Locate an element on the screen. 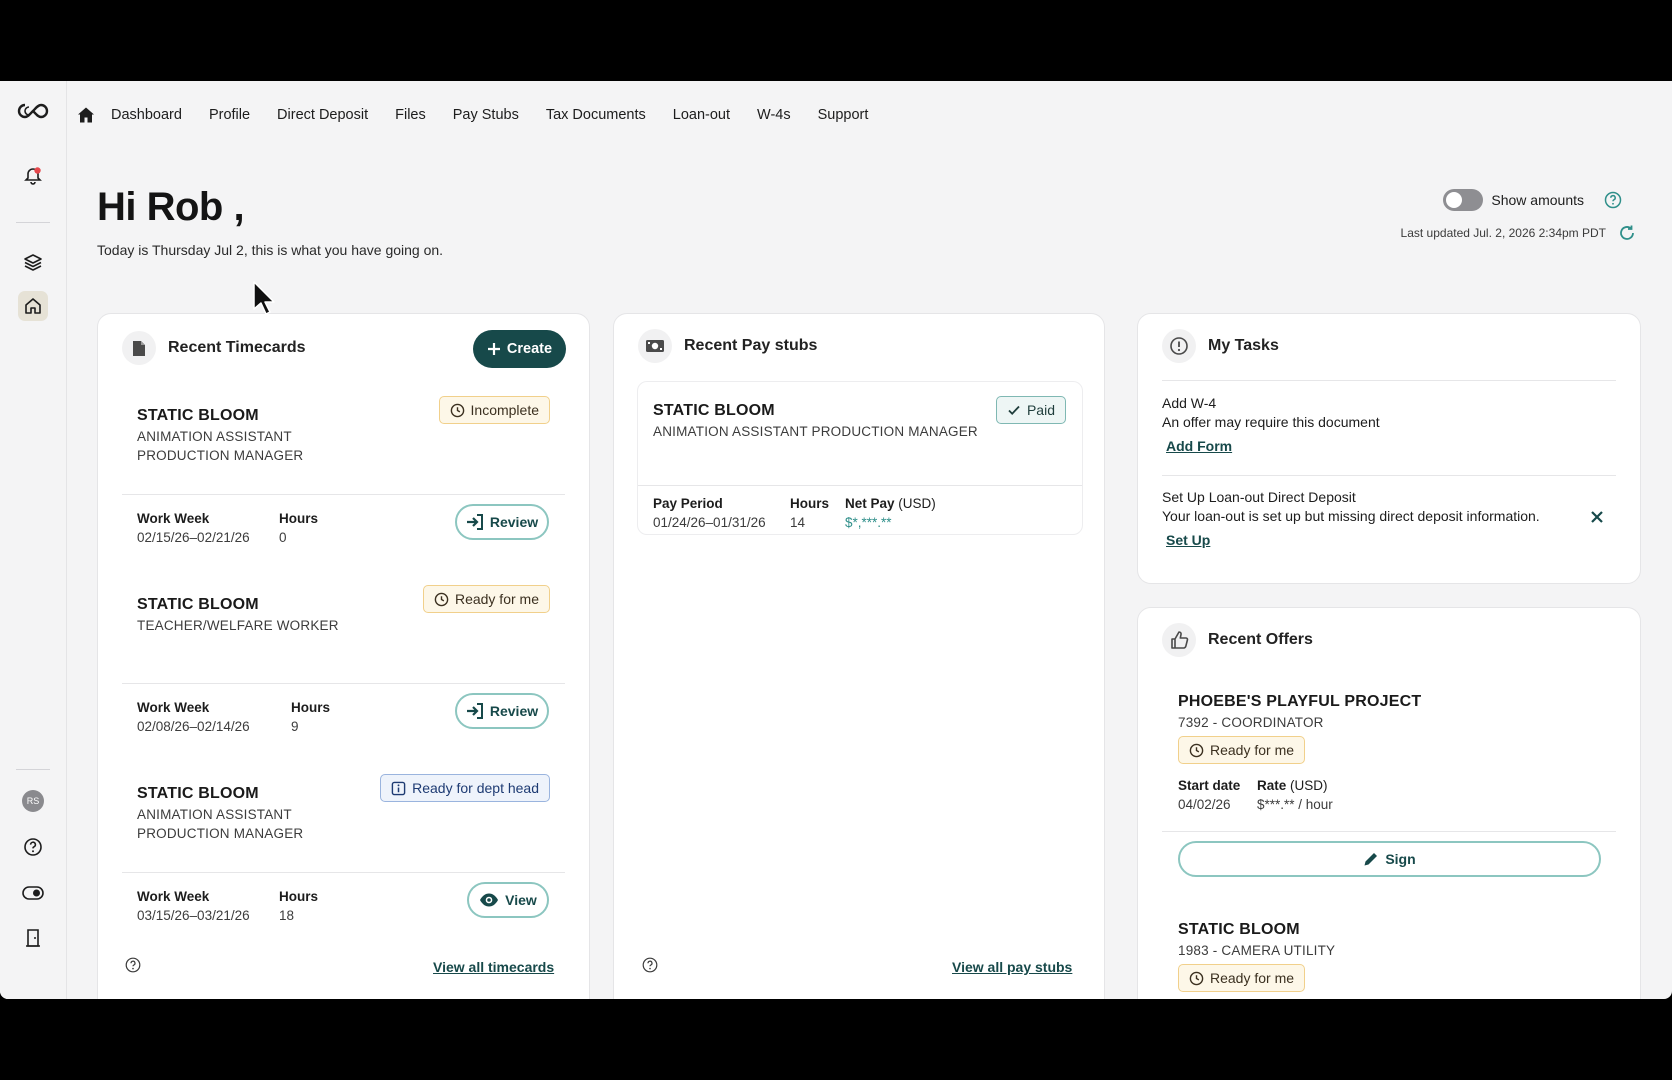 This screenshot has height=1080, width=1672. nav-w4s: W-4s is located at coordinates (774, 115).